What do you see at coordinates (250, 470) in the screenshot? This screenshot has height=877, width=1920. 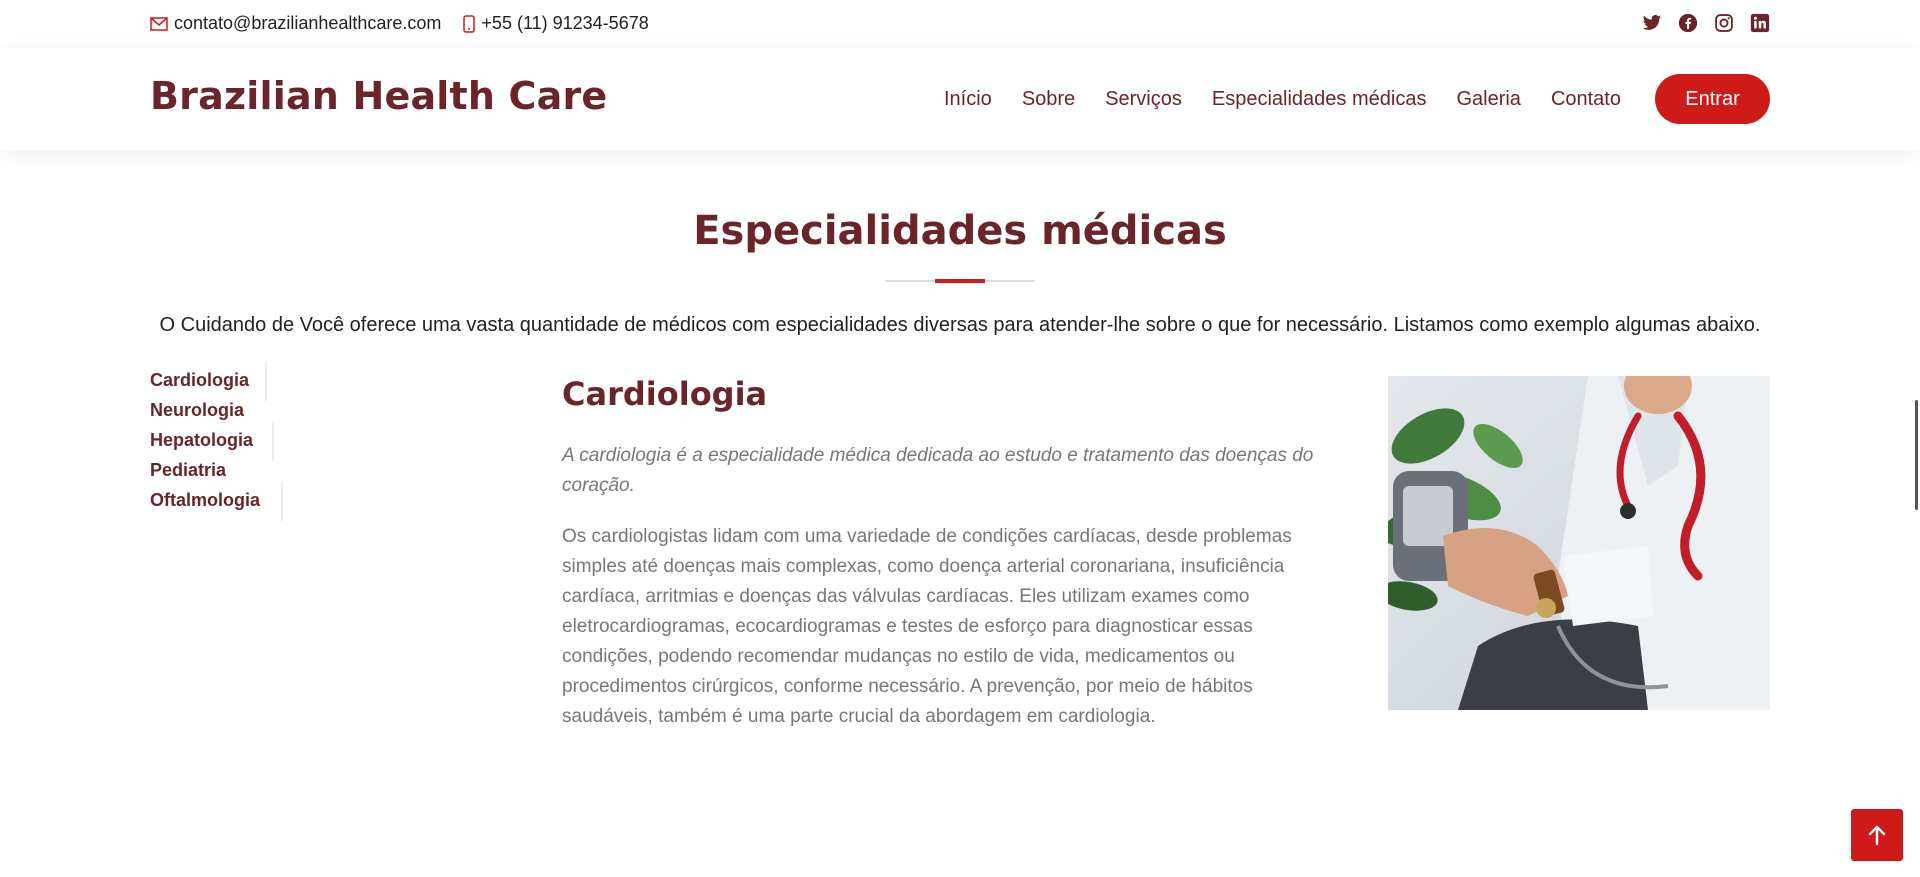 I see `tab-pediatria: Pediatria` at bounding box center [250, 470].